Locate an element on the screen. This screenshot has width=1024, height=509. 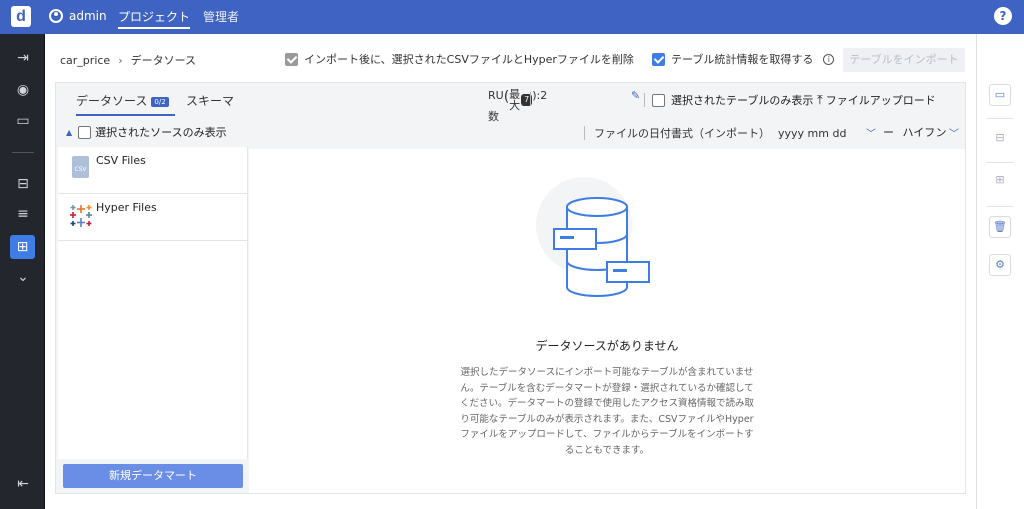
date-format-select: yyyy mm dd is located at coordinates (812, 133).